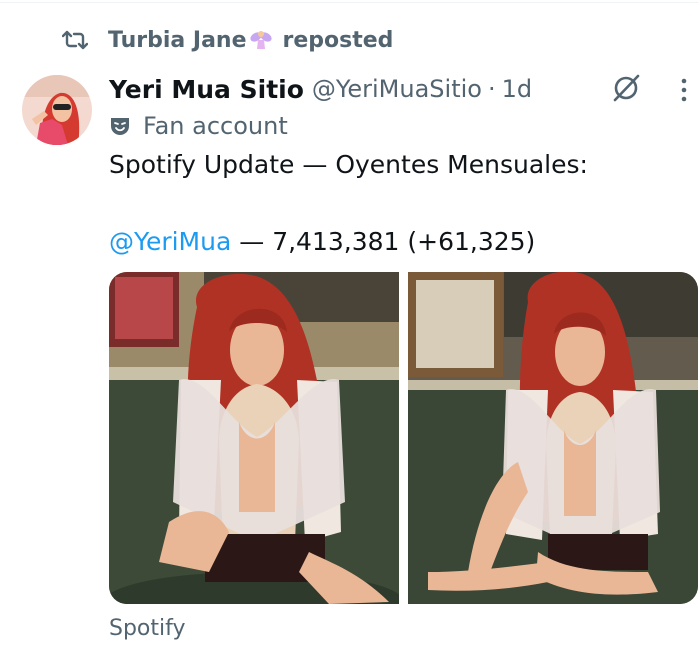 The height and width of the screenshot is (649, 698). What do you see at coordinates (383, 241) in the screenshot?
I see `tweet-stat-text: — 7,413,381 (+61,325)` at bounding box center [383, 241].